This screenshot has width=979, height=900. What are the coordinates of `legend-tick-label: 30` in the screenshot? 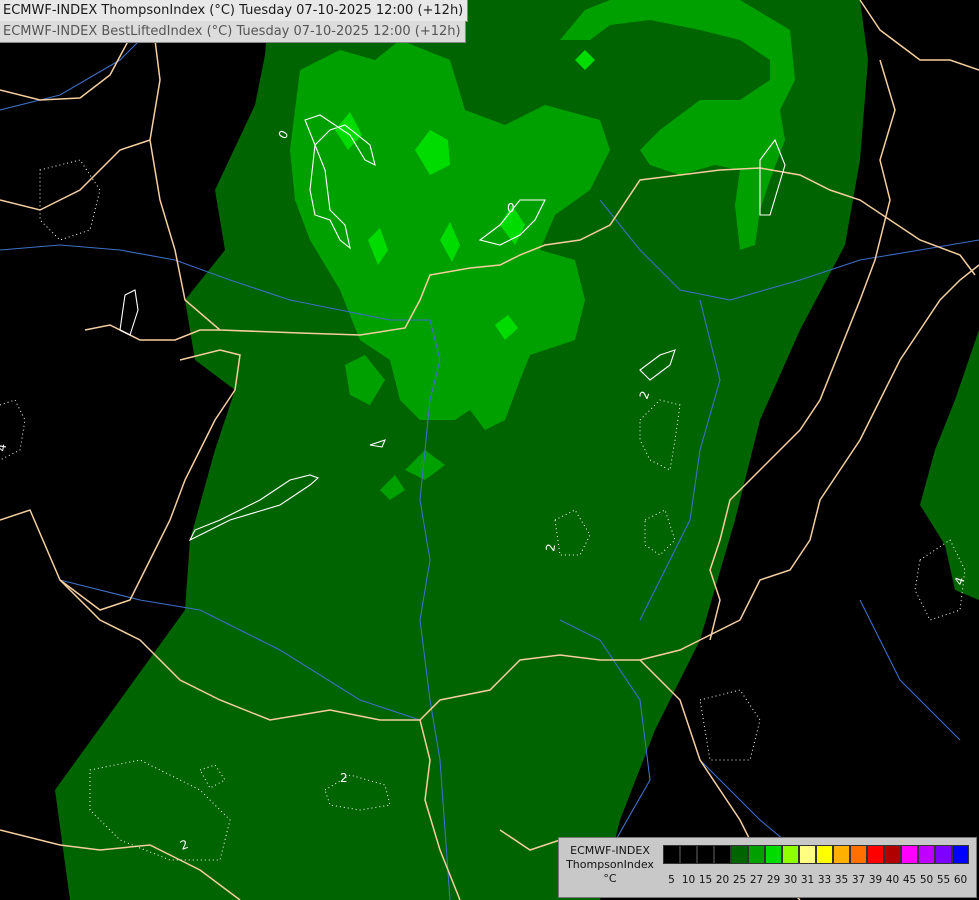 It's located at (790, 880).